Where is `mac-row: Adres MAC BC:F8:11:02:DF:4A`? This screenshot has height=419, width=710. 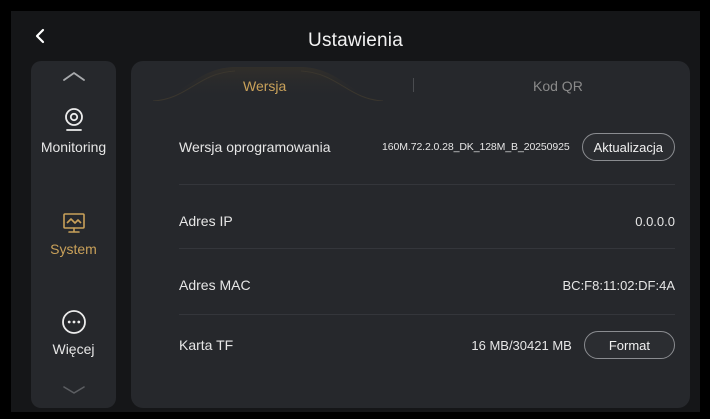 mac-row: Adres MAC BC:F8:11:02:DF:4A is located at coordinates (427, 285).